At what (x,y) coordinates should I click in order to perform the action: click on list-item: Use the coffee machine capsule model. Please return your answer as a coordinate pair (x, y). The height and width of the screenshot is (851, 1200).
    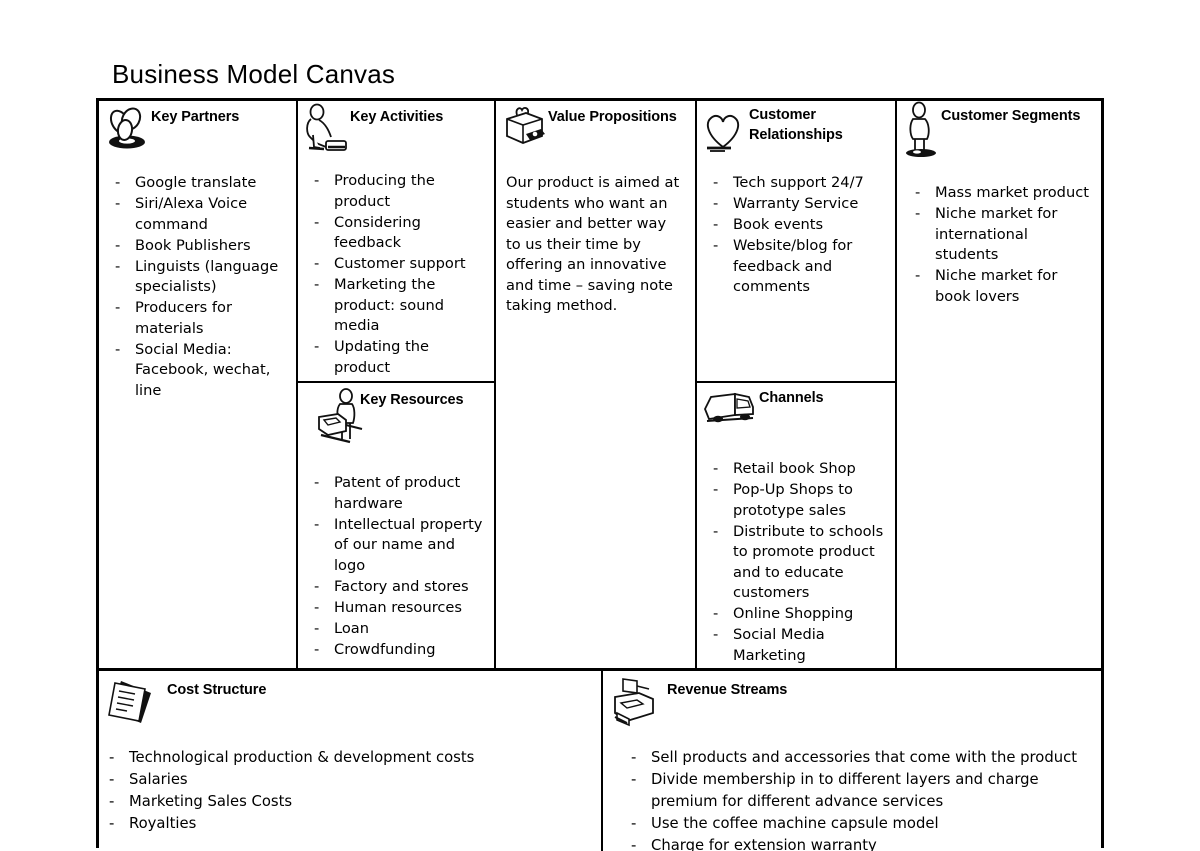
    Looking at the image, I should click on (860, 824).